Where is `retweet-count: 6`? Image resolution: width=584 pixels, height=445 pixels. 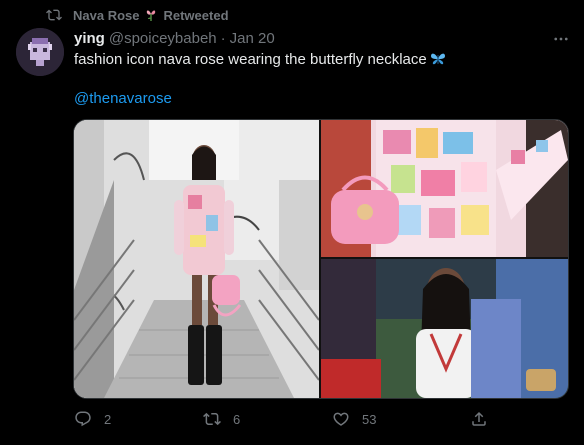 retweet-count: 6 is located at coordinates (237, 419).